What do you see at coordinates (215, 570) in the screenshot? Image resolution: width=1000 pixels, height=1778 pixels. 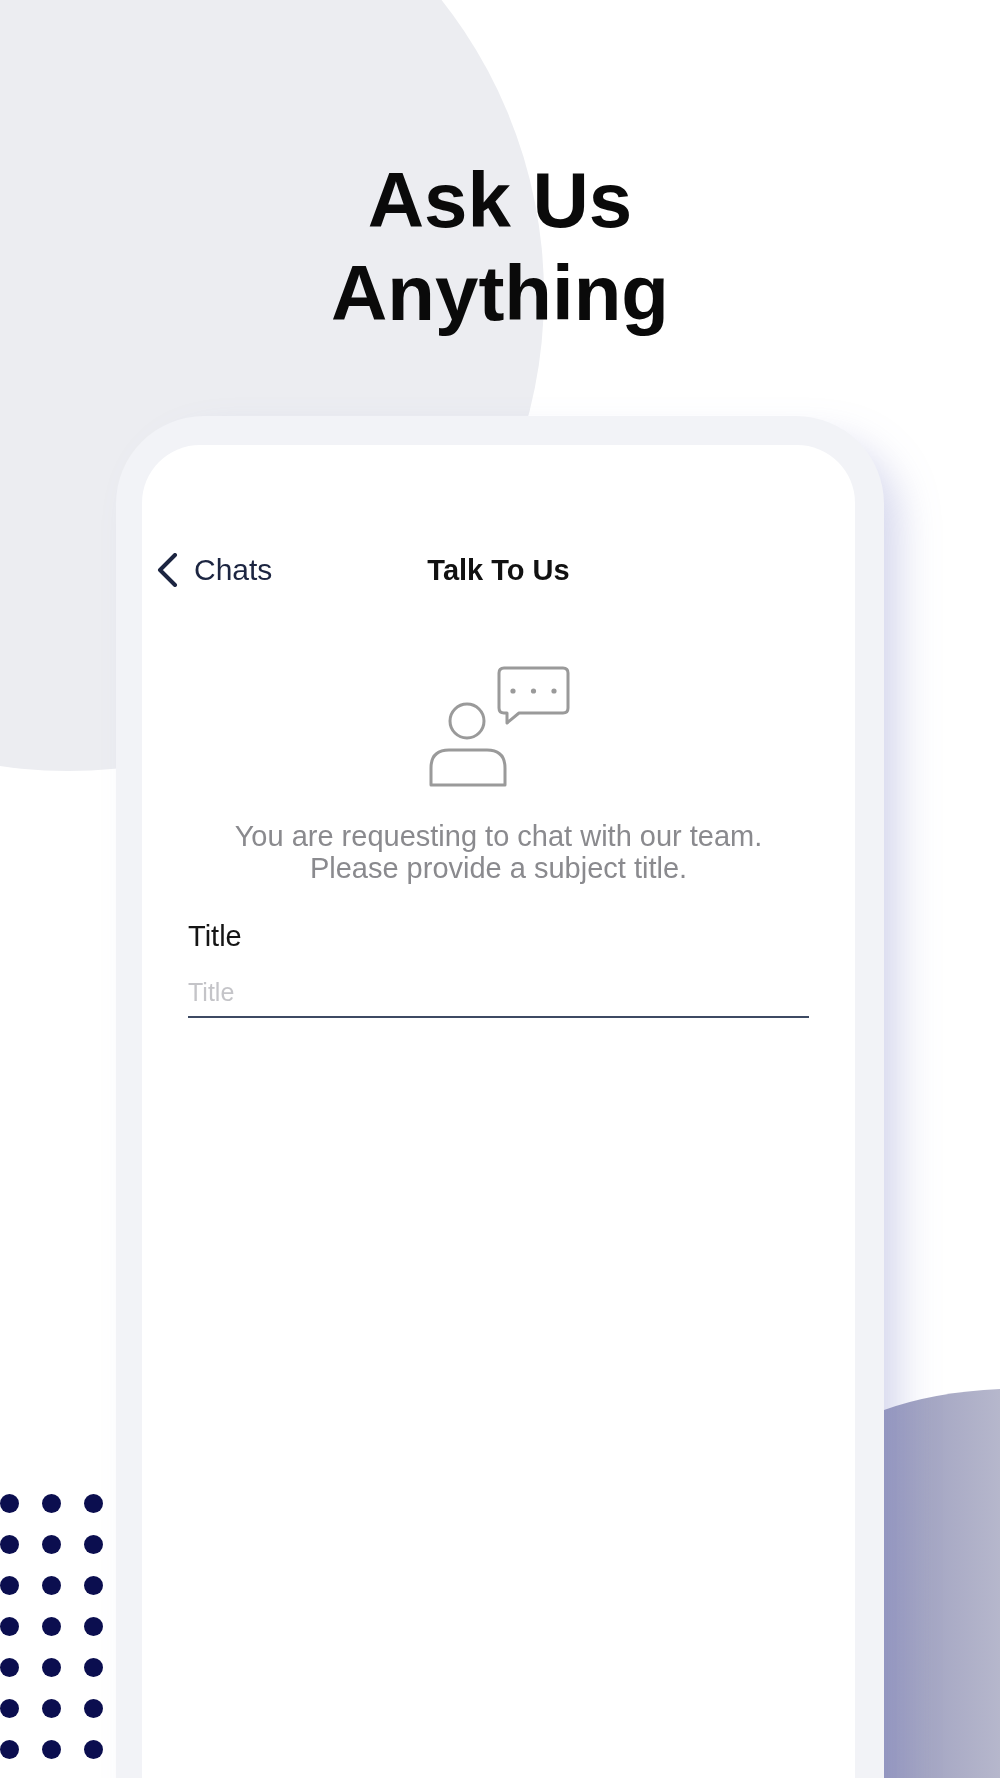 I see `back-button: Chats` at bounding box center [215, 570].